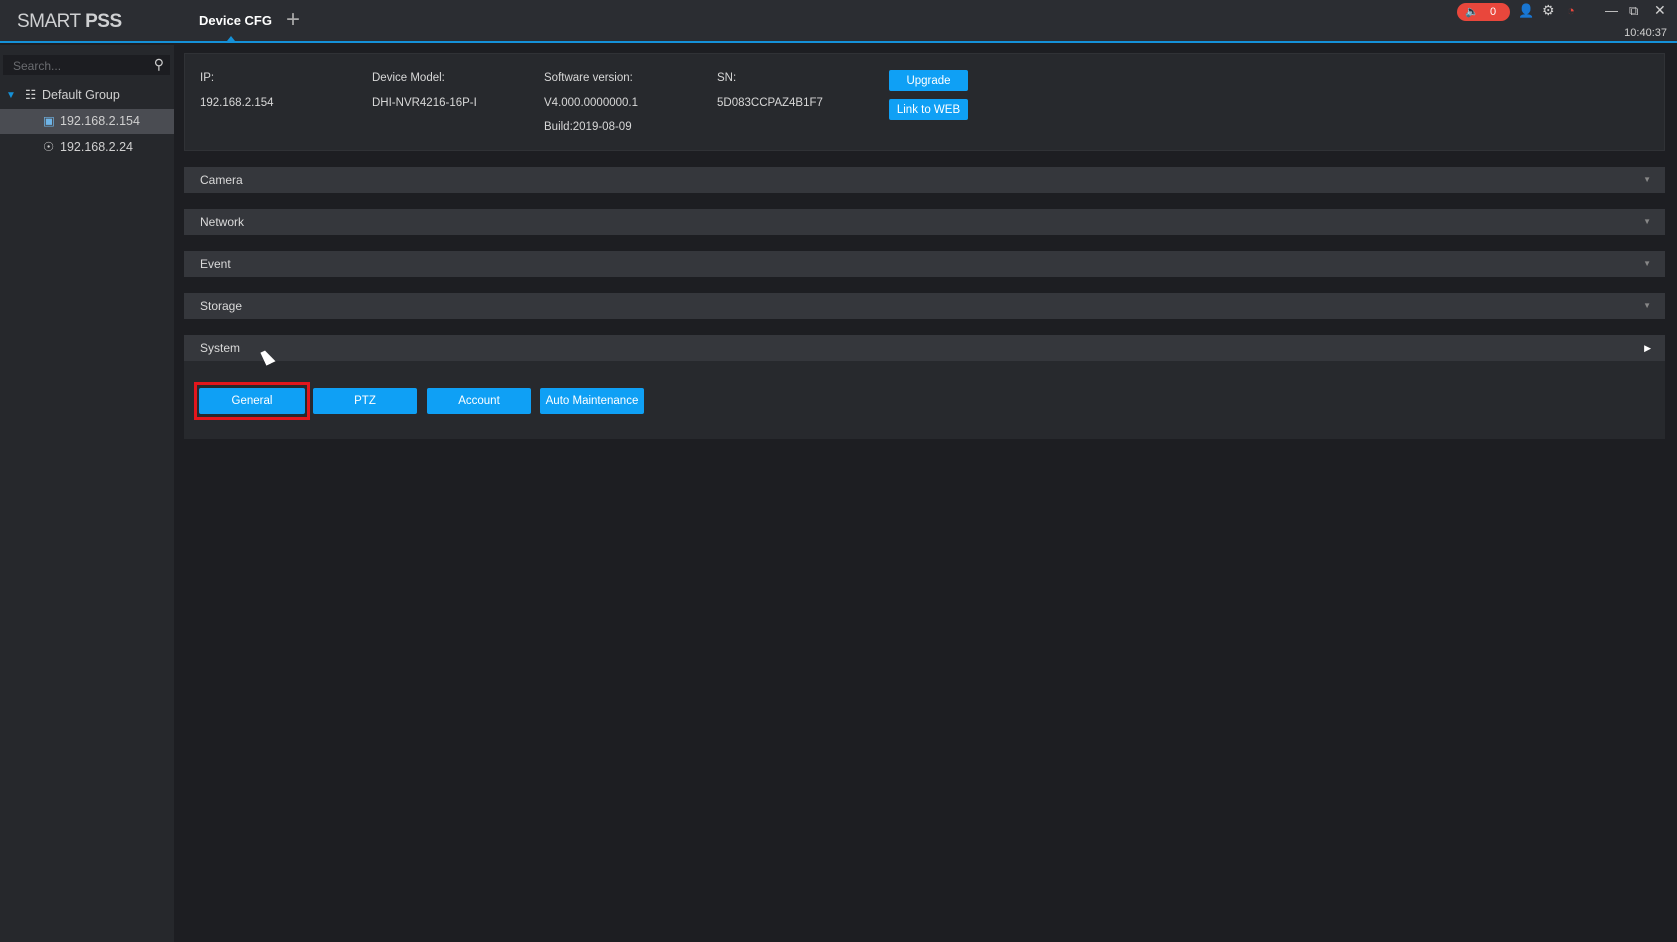 The height and width of the screenshot is (942, 1677). I want to click on camera-icon: ☉, so click(49, 147).